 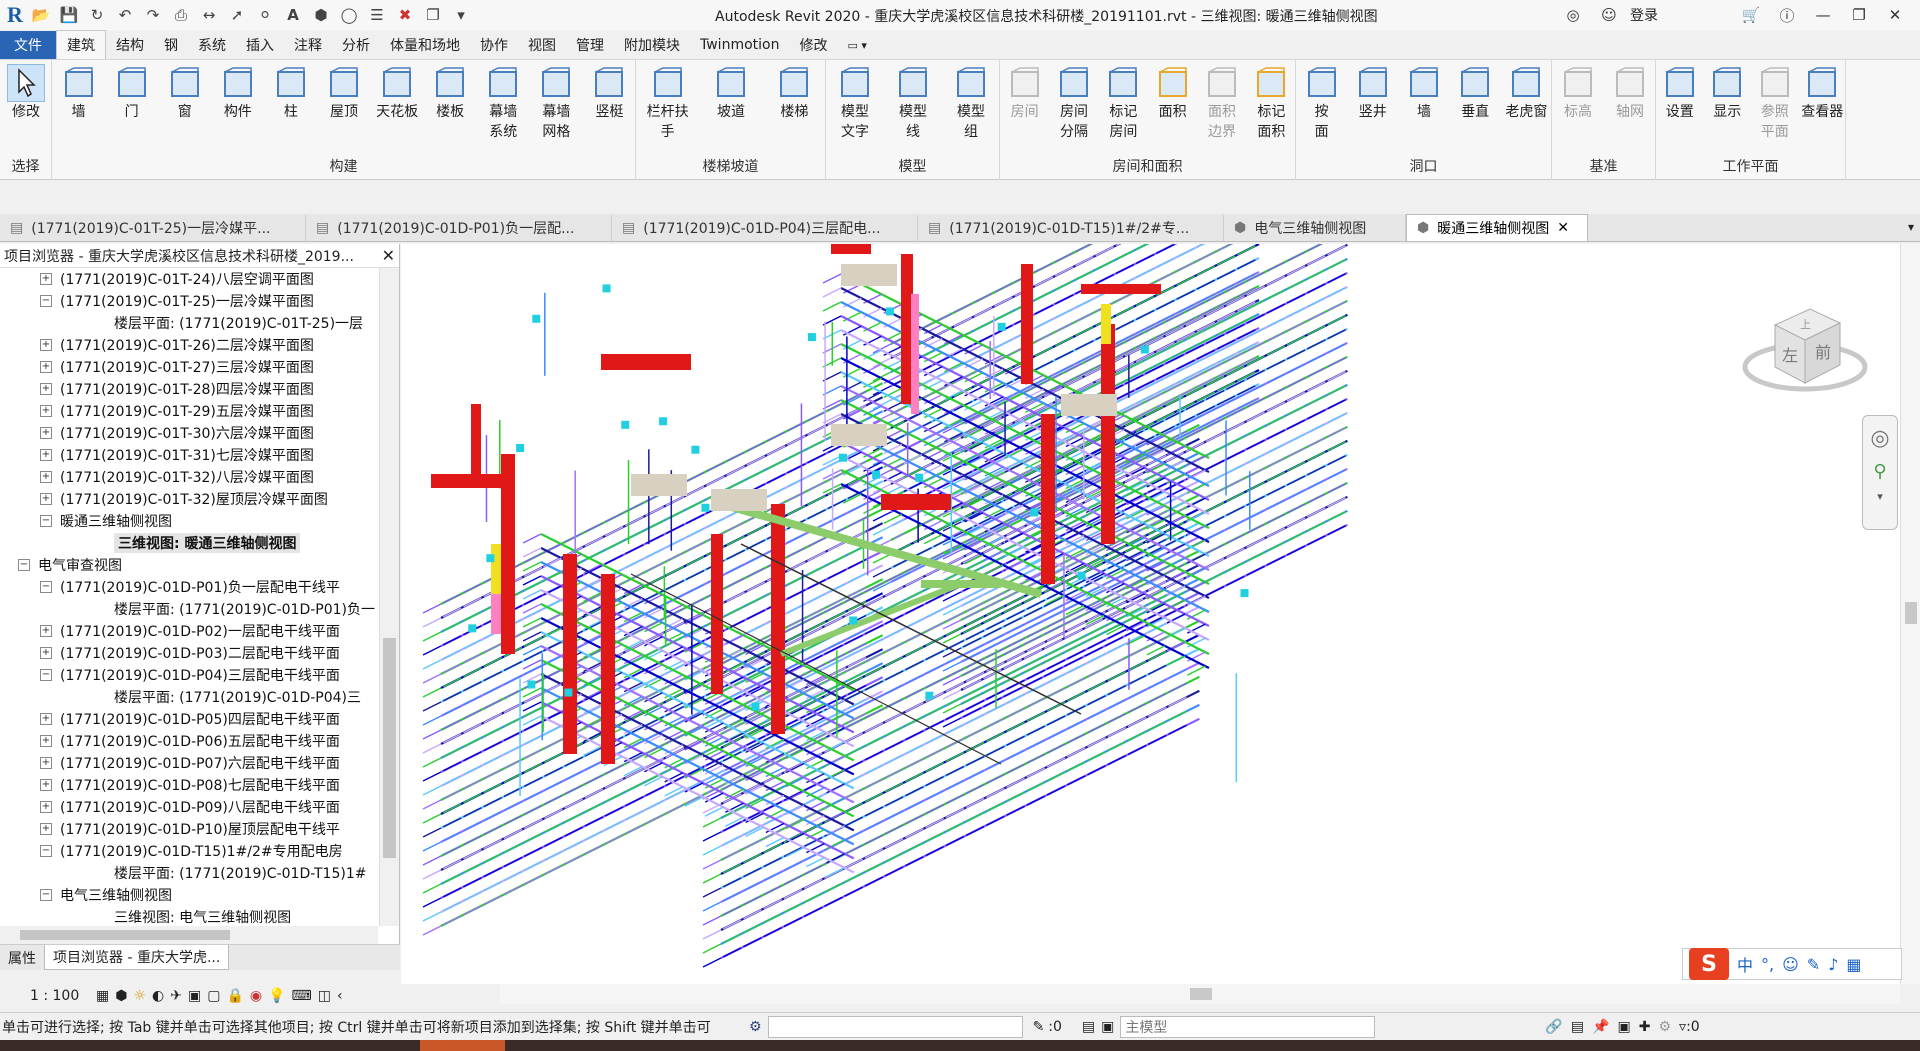 What do you see at coordinates (450, 93) in the screenshot?
I see `ribbon-button: 楼板` at bounding box center [450, 93].